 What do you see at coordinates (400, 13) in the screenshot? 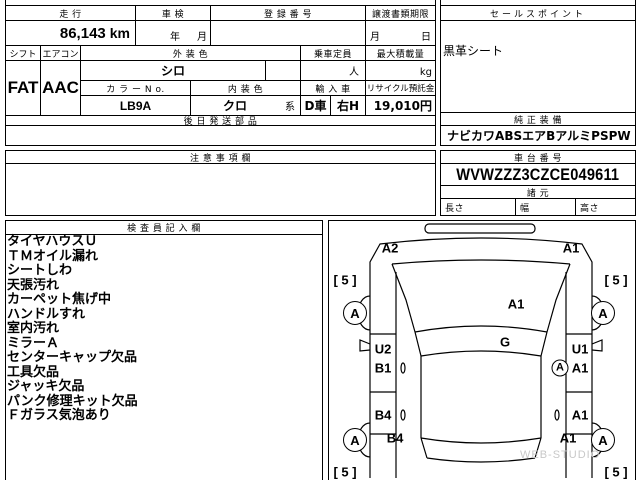
I see `transfer-deadline-label: 譲渡書類期限` at bounding box center [400, 13].